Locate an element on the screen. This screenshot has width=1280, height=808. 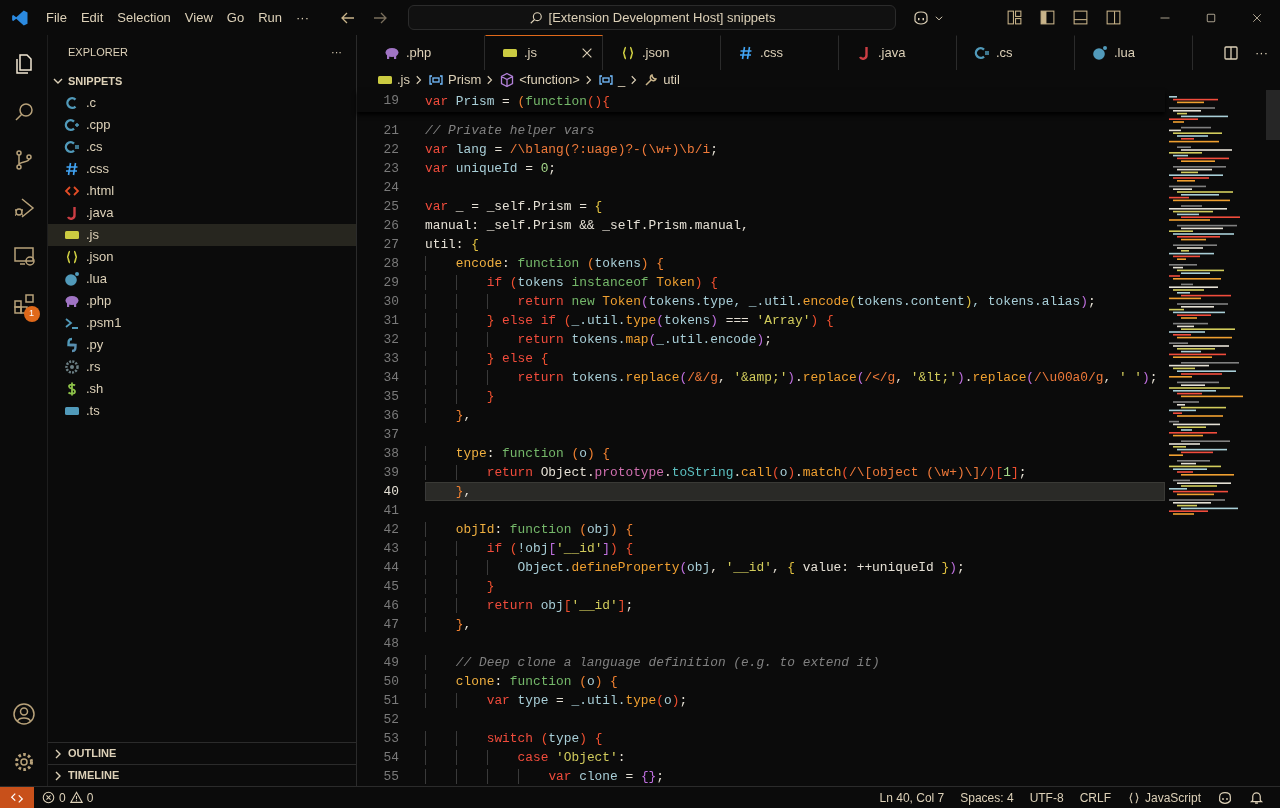
line-number: 54 is located at coordinates (390, 757).